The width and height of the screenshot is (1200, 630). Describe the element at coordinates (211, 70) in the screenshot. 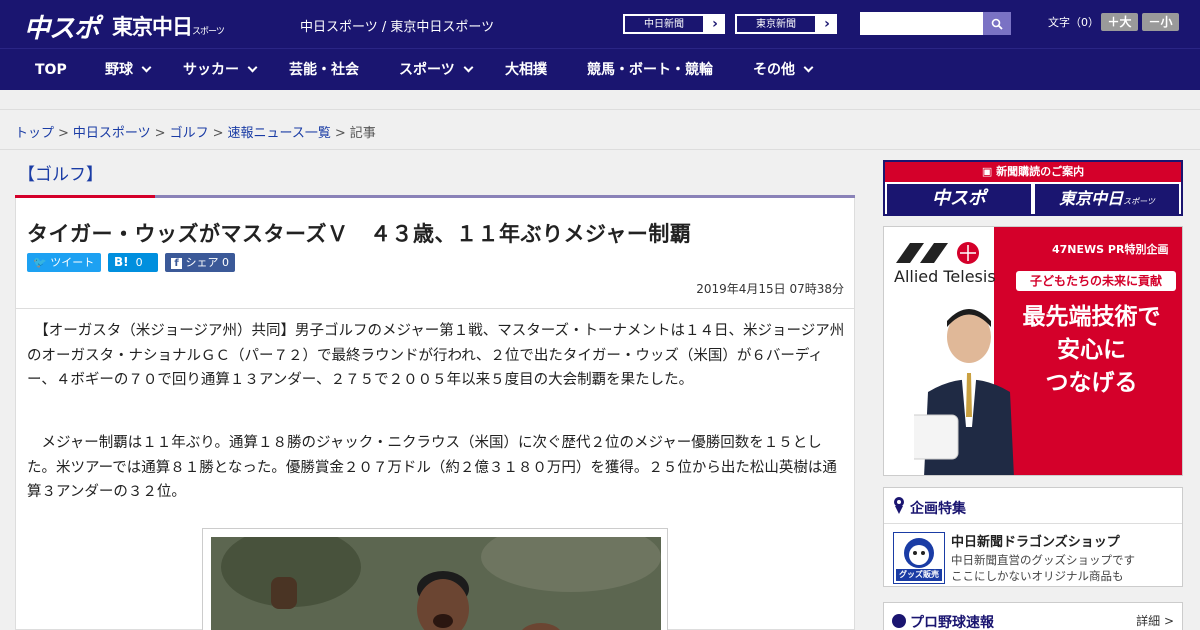

I see `nav-item-label: サッカー` at that location.